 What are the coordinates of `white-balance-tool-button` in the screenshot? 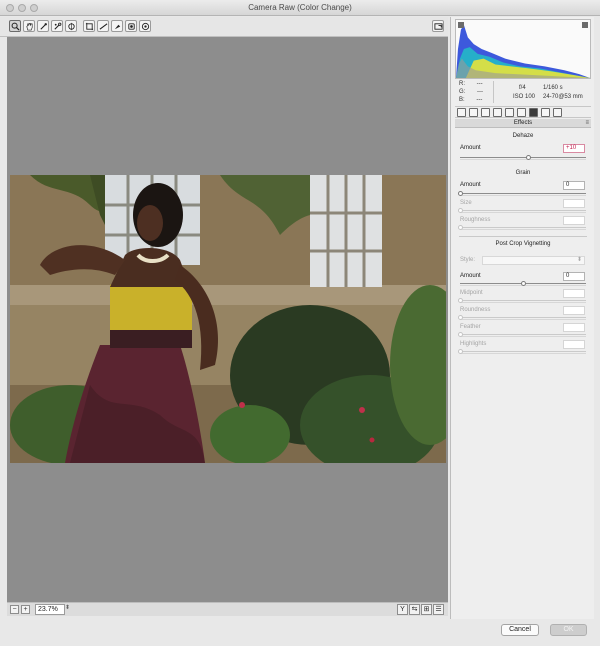 It's located at (43, 26).